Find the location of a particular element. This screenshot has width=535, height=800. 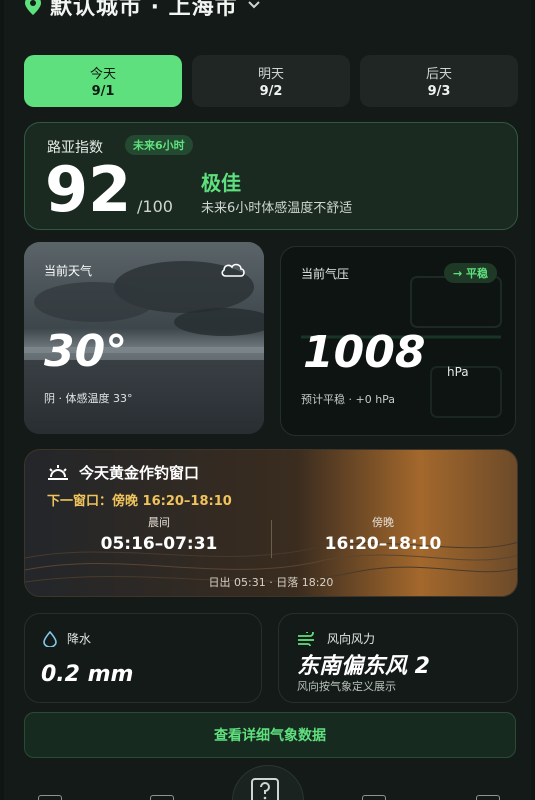

nav-profile-icon is located at coordinates (488, 797).